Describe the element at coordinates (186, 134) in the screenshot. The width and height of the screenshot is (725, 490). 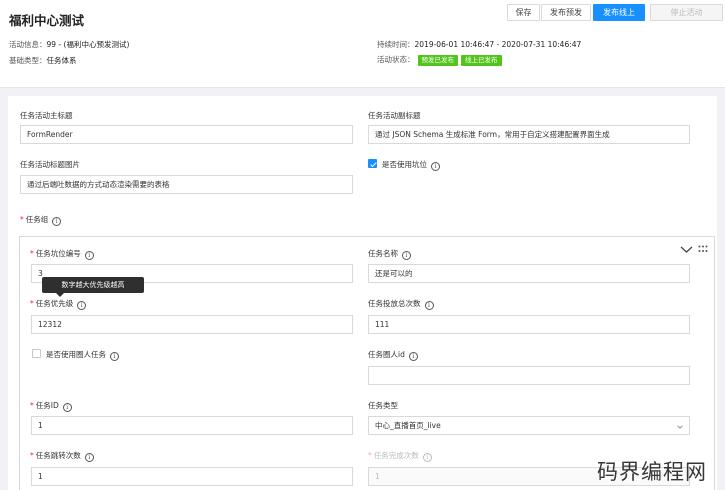
I see `main-title-input: FormRender` at that location.